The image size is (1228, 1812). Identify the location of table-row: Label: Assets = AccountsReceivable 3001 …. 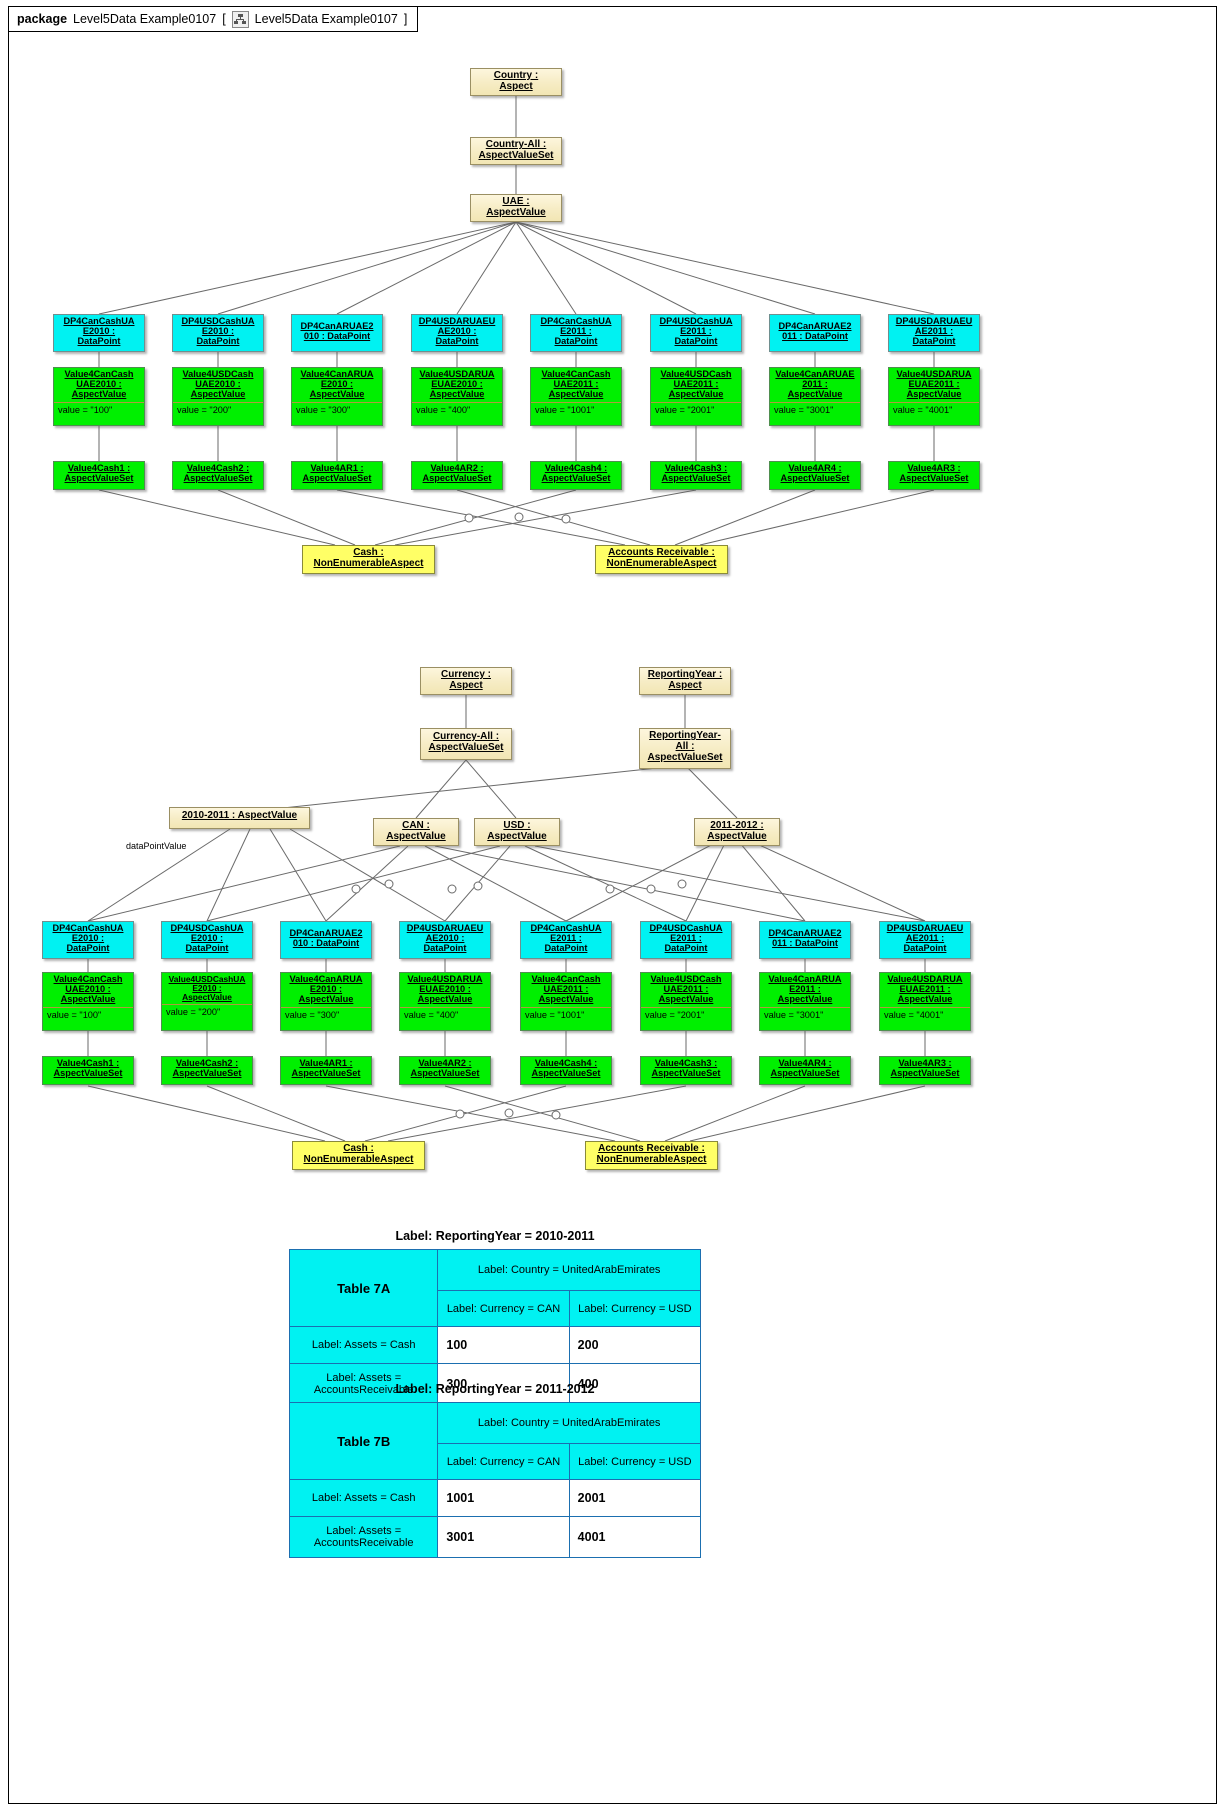
(495, 1537).